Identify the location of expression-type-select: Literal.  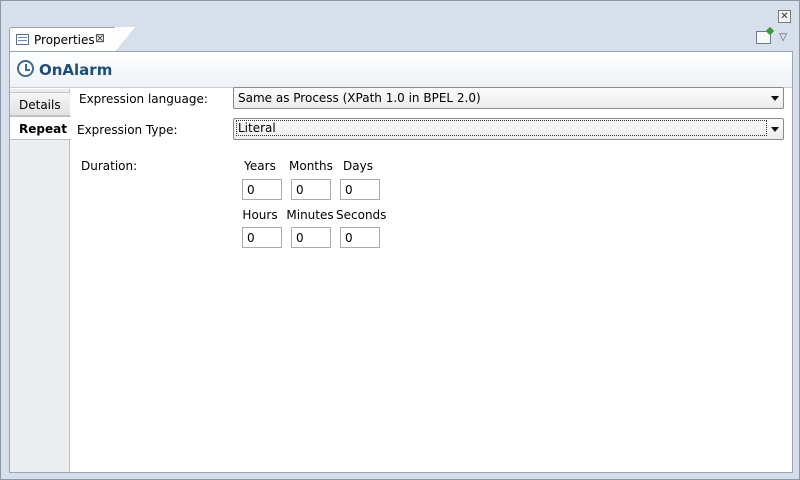
(508, 129).